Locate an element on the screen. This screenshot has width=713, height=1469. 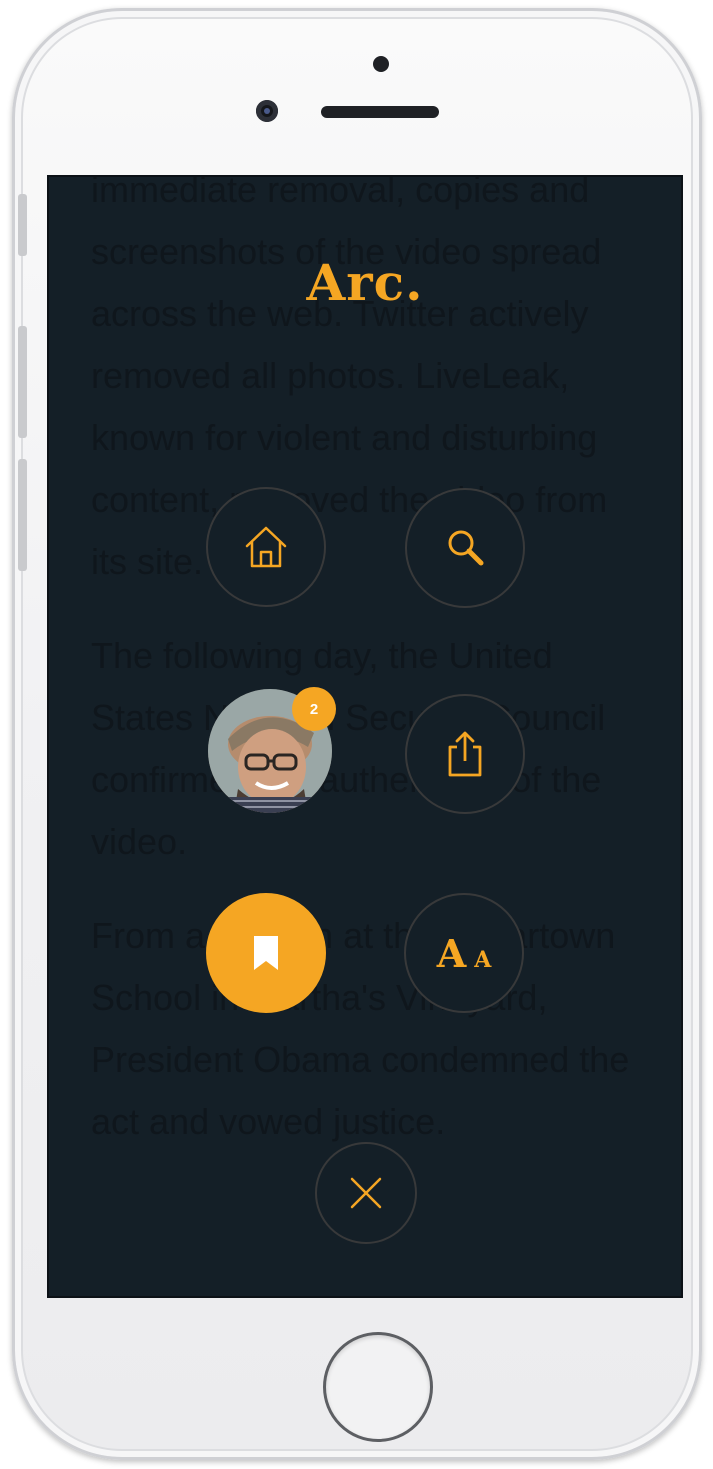
volume-down-button is located at coordinates (22, 515).